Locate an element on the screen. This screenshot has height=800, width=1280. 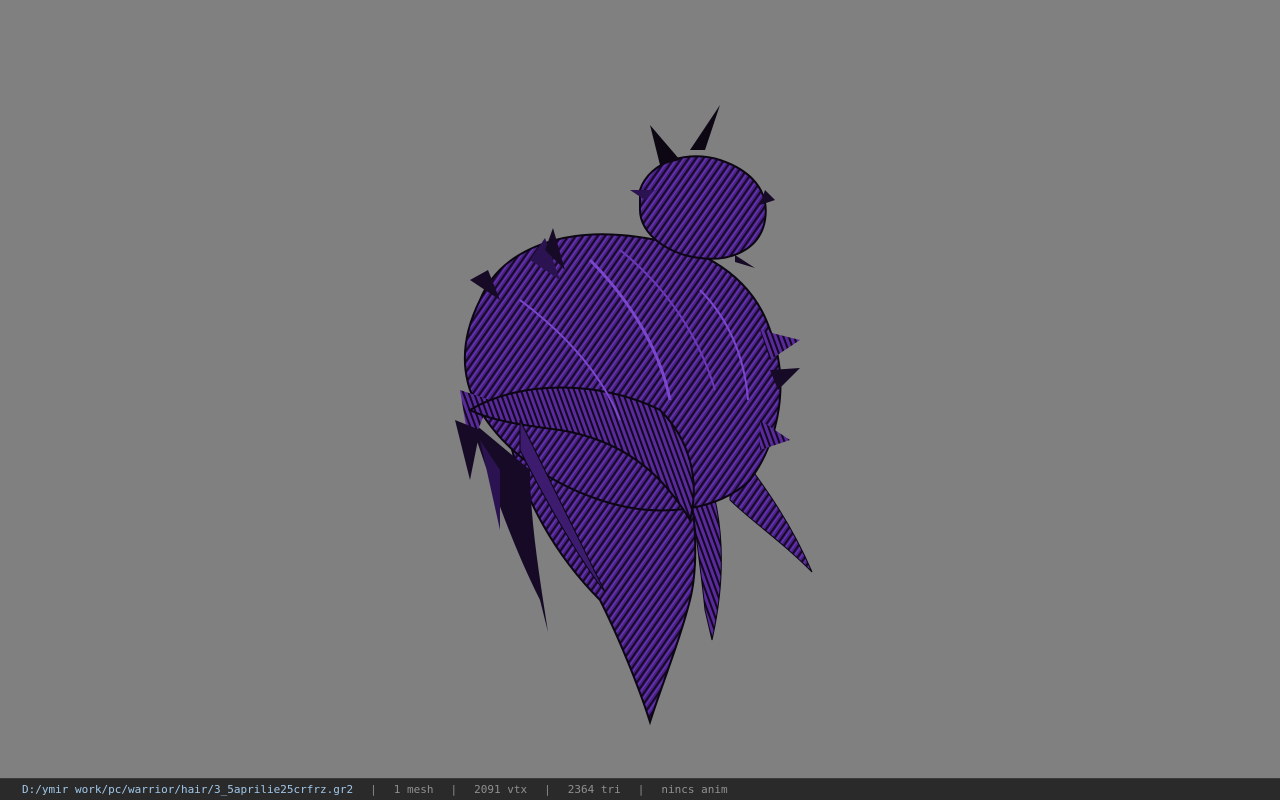
animation-status: nincs anim is located at coordinates (694, 789).